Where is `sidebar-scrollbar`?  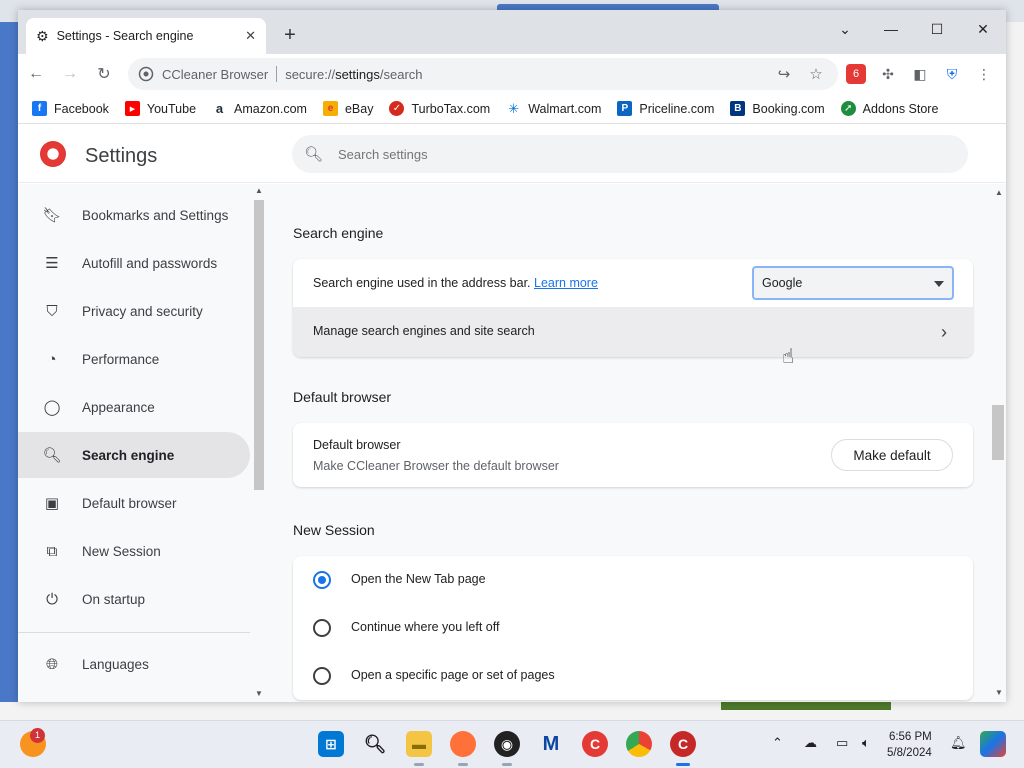
sidebar-scrollbar is located at coordinates (259, 345).